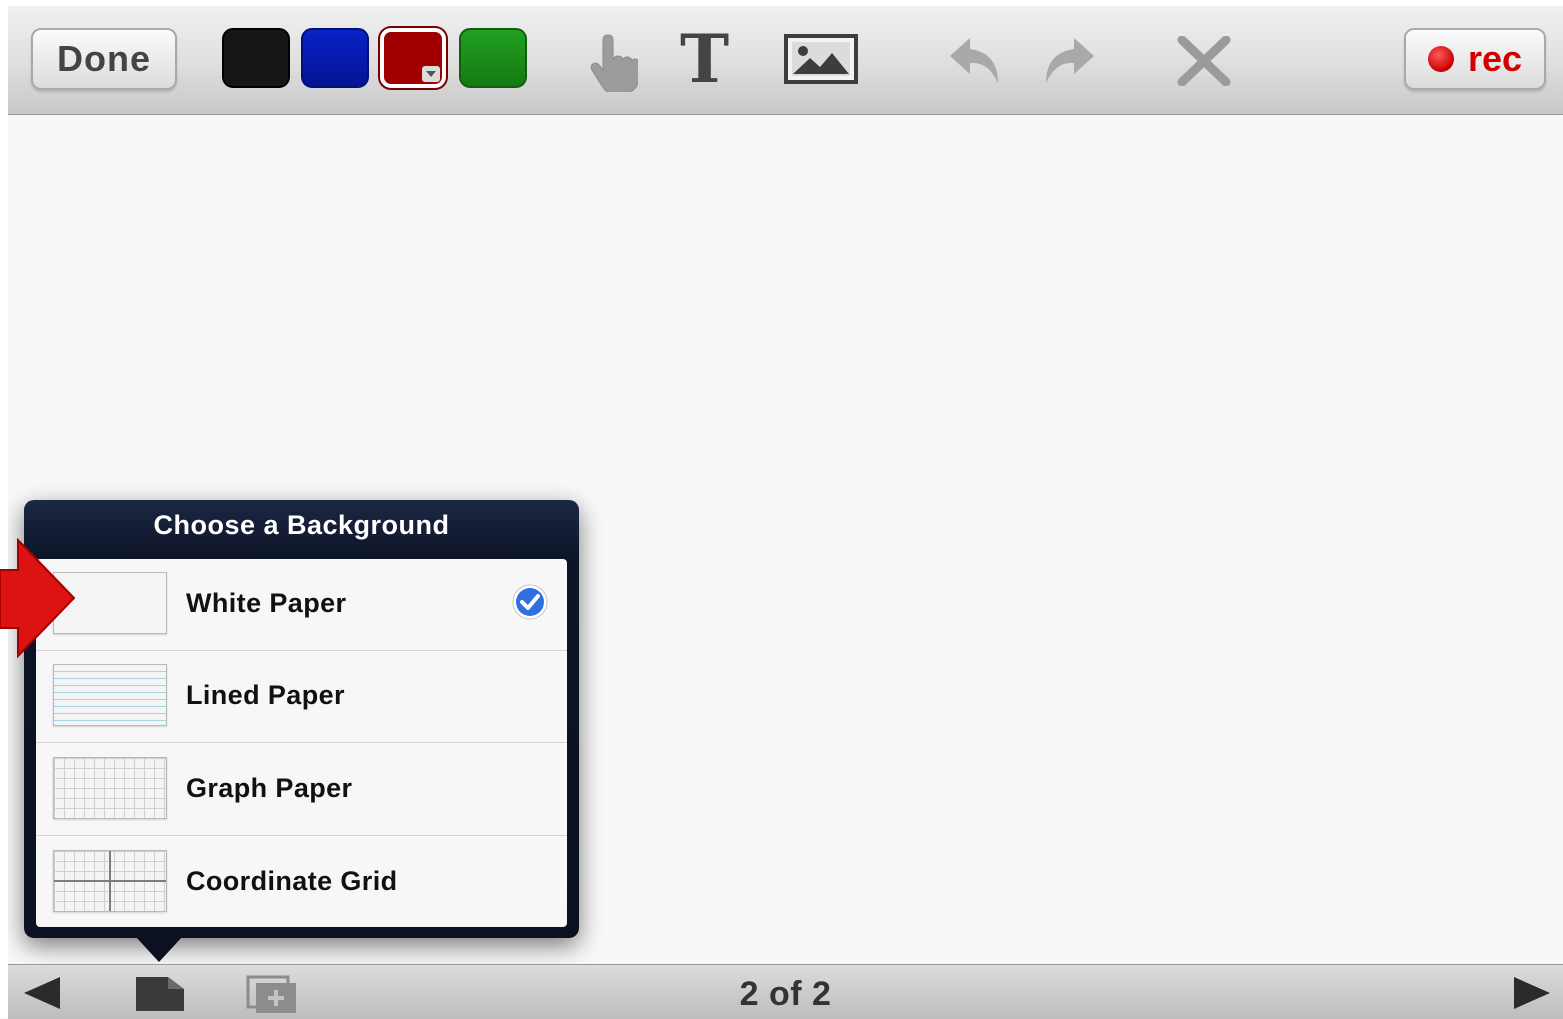 The width and height of the screenshot is (1563, 1019). I want to click on color-swatch-green, so click(493, 58).